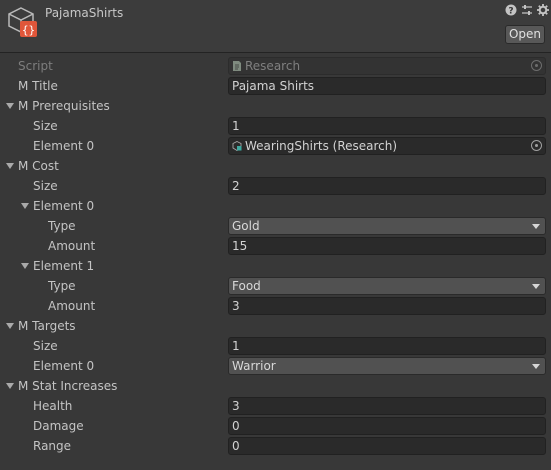 The height and width of the screenshot is (470, 551). Describe the element at coordinates (387, 246) in the screenshot. I see `cost-0-amount-input: 15` at that location.